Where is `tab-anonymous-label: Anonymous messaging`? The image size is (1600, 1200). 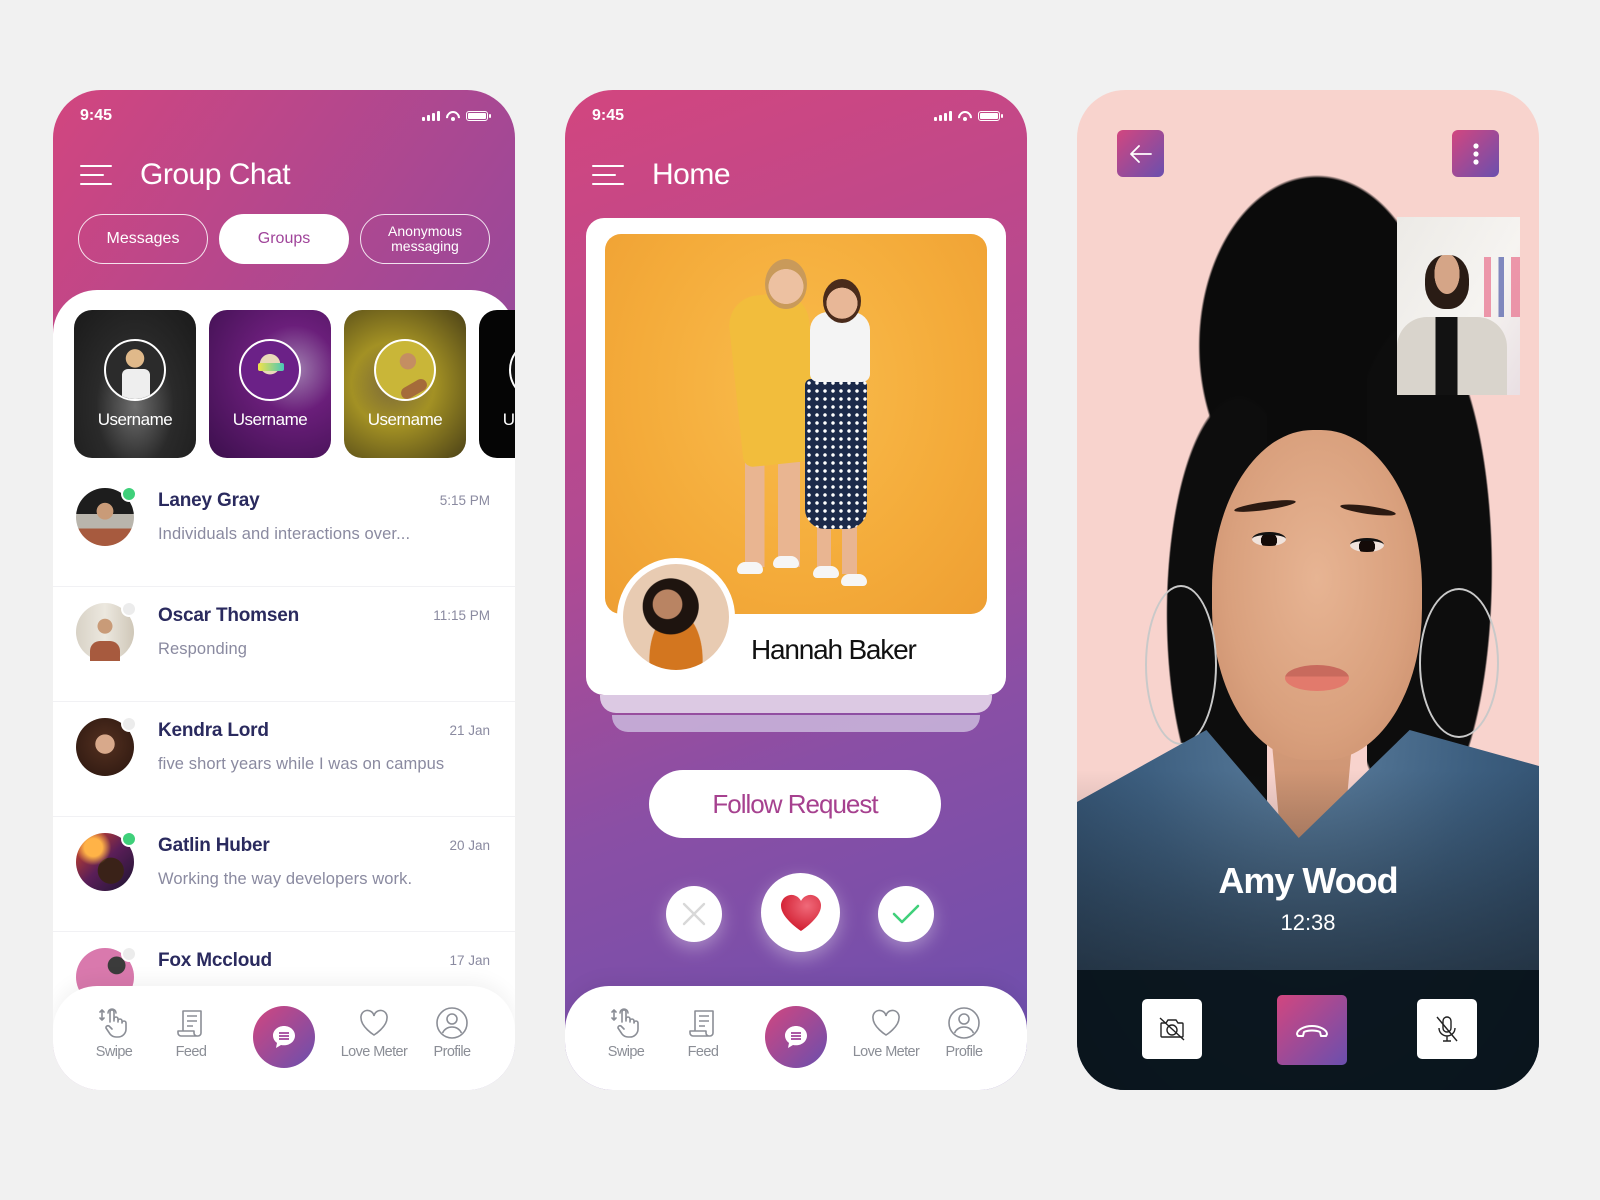 tab-anonymous-label: Anonymous messaging is located at coordinates (425, 238).